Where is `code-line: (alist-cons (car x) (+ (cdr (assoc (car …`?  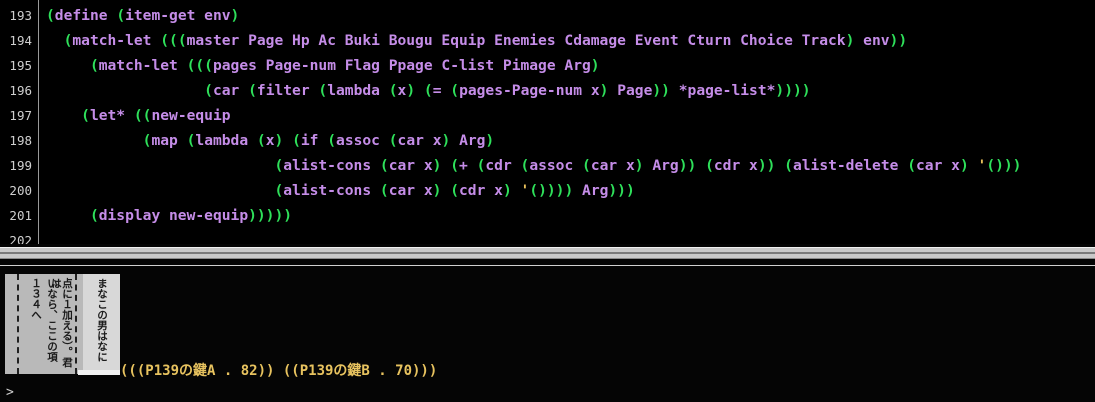
code-line: (alist-cons (car x) (+ (cdr (assoc (car … is located at coordinates (533, 165).